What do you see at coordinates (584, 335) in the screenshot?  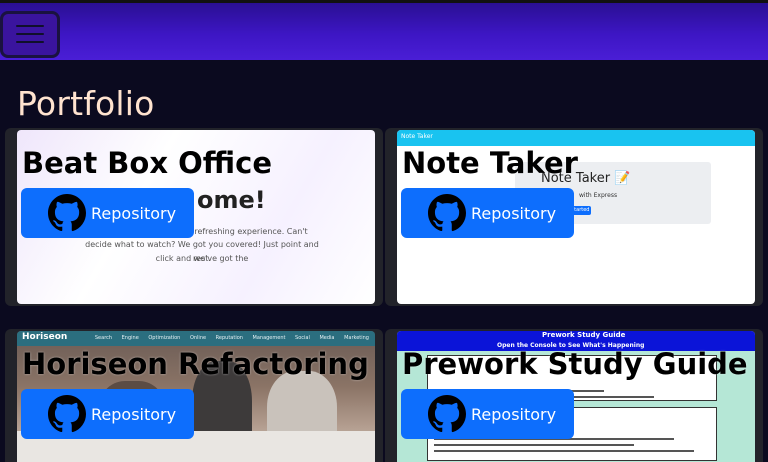 I see `screenshot-heading: Prework Study Guide` at bounding box center [584, 335].